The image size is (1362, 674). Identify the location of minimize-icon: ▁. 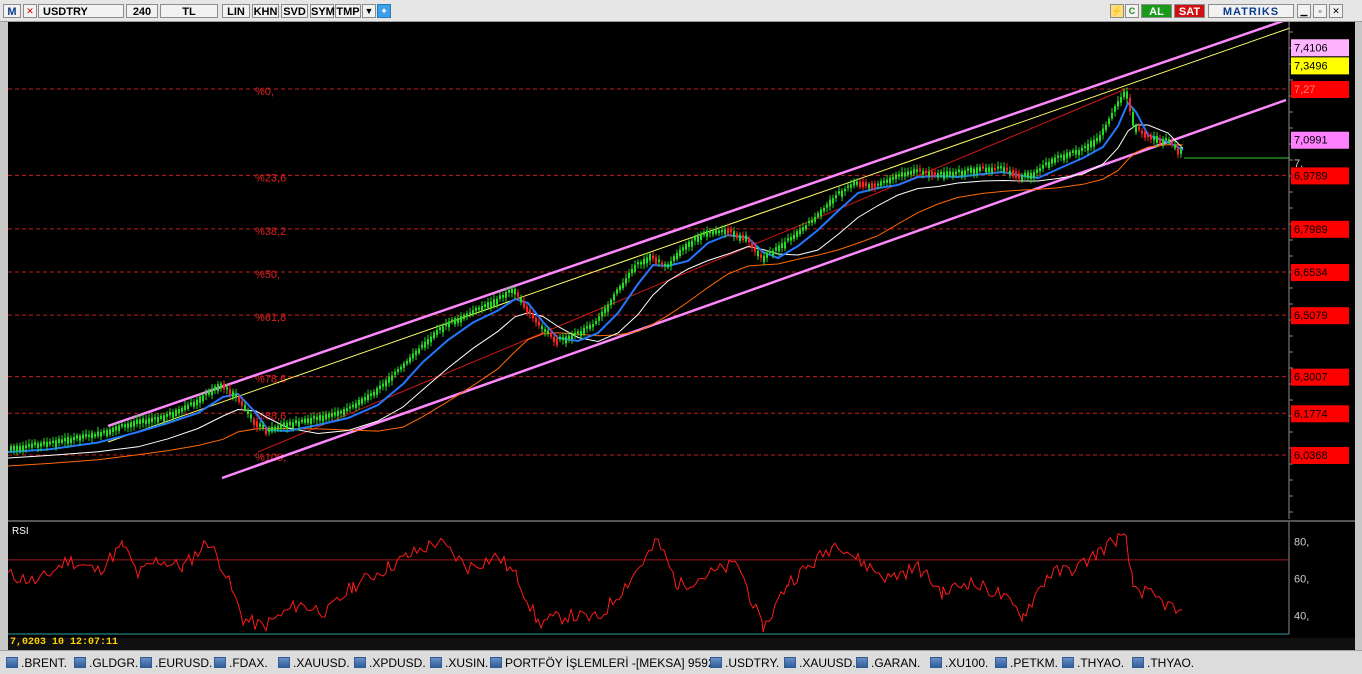
(1304, 11).